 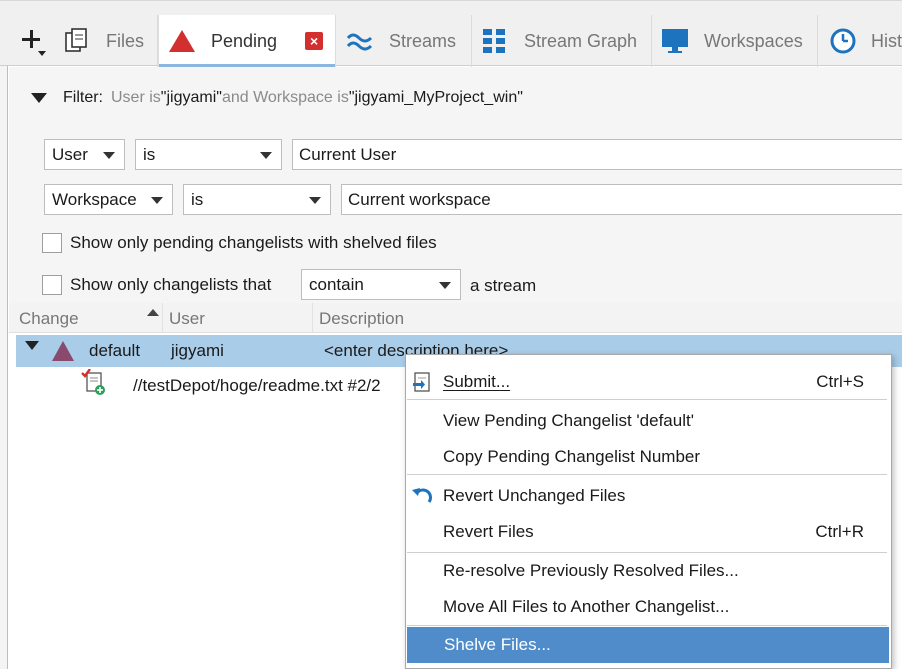 What do you see at coordinates (94, 199) in the screenshot?
I see `filter-field-value: Workspace` at bounding box center [94, 199].